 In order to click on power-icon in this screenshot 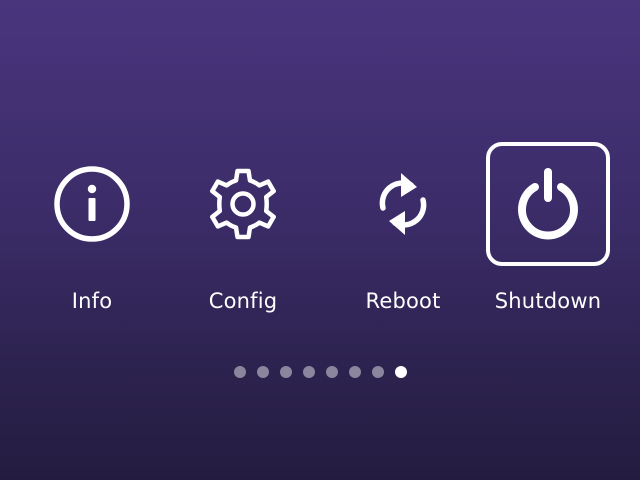, I will do `click(548, 204)`.